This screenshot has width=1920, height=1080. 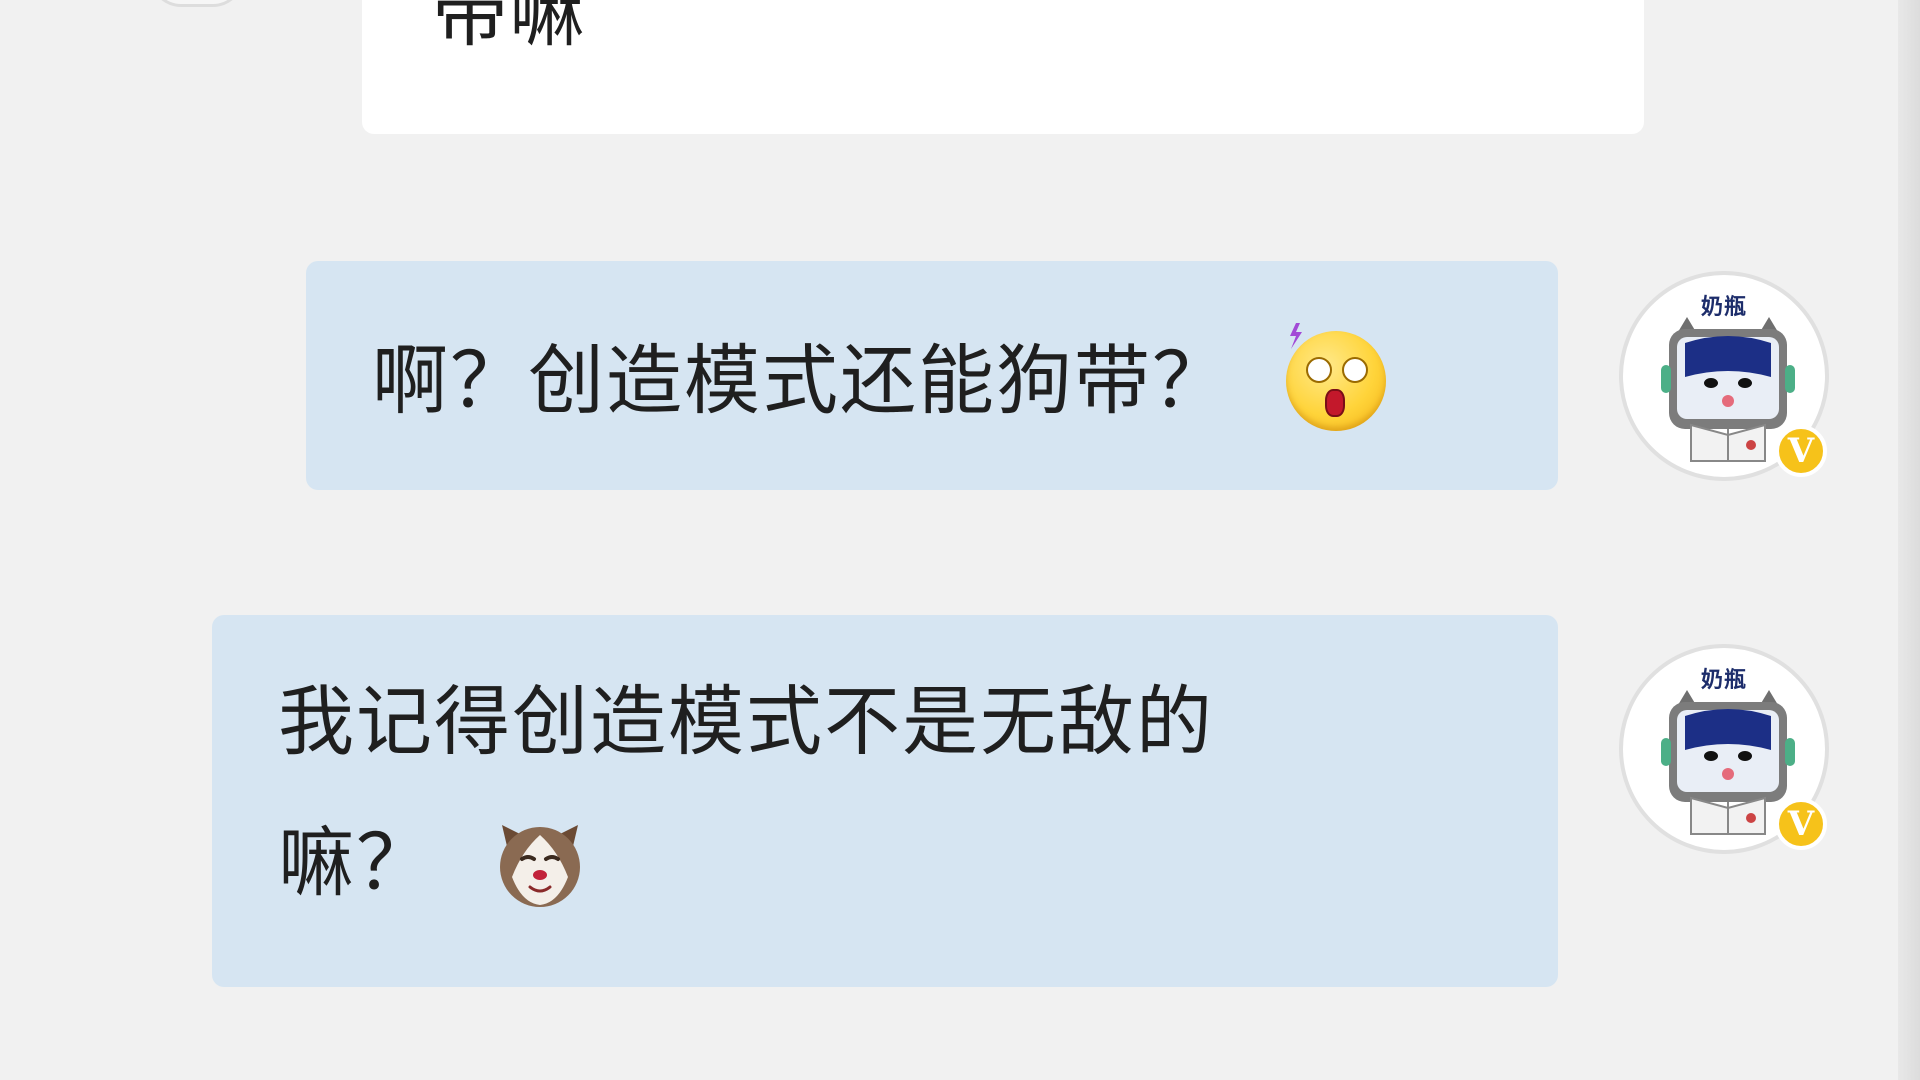 I want to click on message-line: 我记得创造模式不是无敌的, so click(x=746, y=722).